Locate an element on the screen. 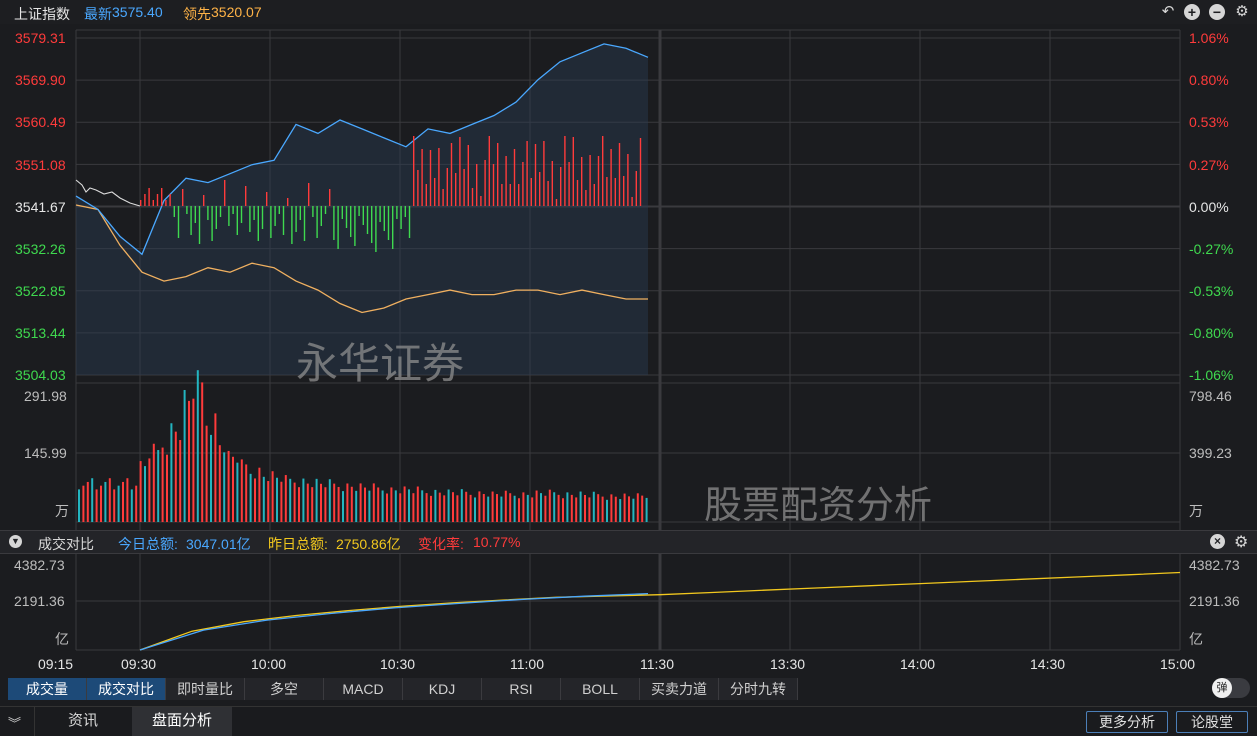  watermark-main: 永华证券 is located at coordinates (380, 363).